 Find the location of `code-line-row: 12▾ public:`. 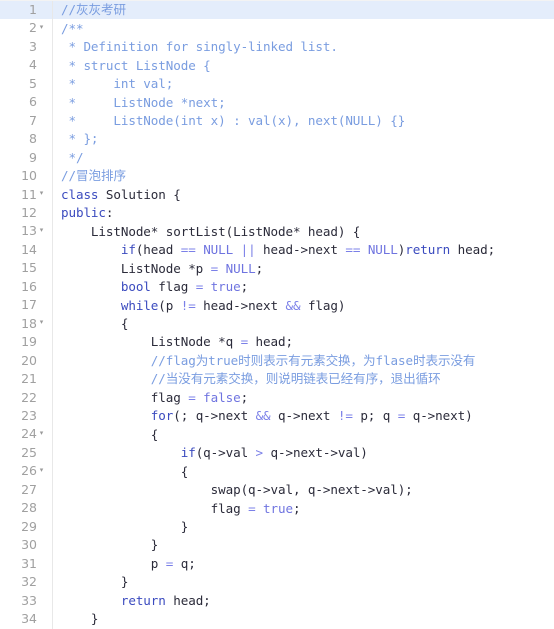

code-line-row: 12▾ public: is located at coordinates (277, 213).